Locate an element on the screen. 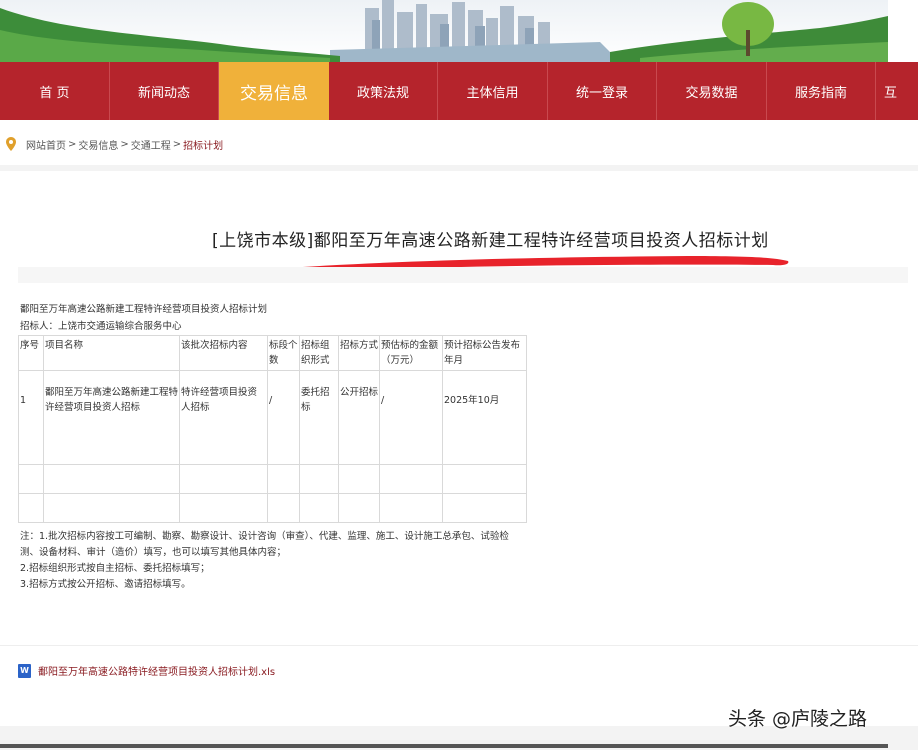 This screenshot has height=750, width=918. breadcrumb-current: 招标计划 is located at coordinates (203, 144).